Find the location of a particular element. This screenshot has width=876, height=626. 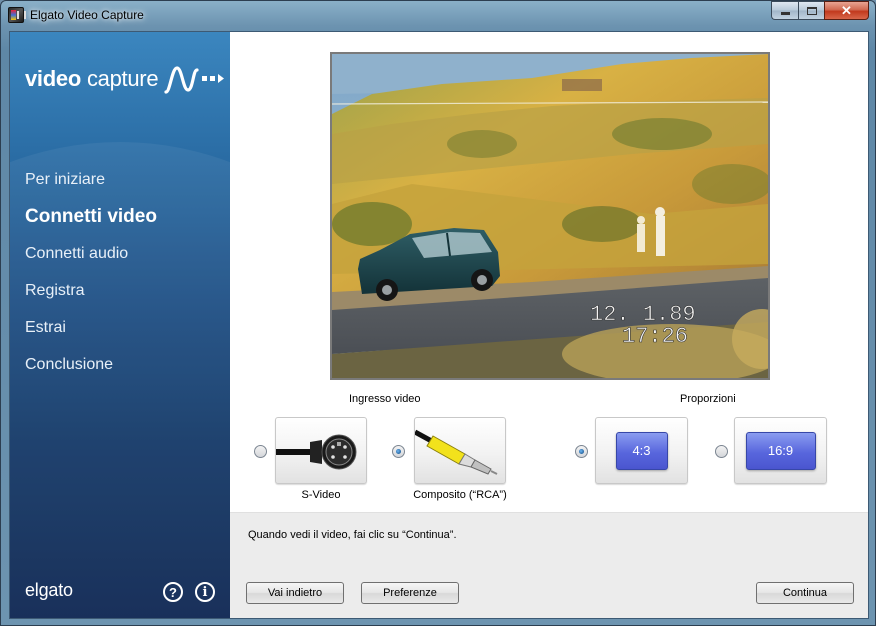

close-button: ✕ is located at coordinates (846, 10).